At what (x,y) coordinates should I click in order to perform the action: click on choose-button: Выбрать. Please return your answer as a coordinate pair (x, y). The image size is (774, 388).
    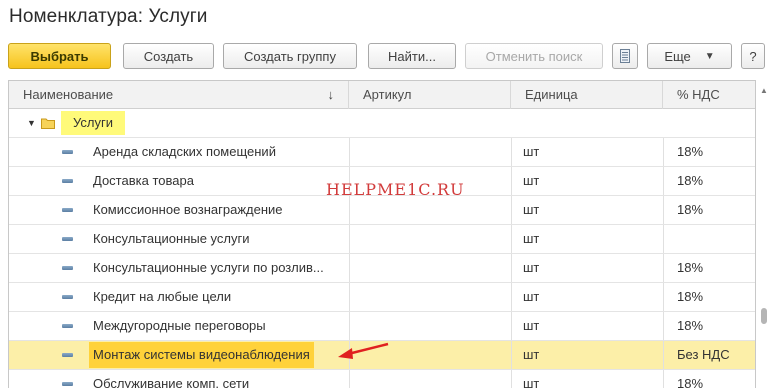
    Looking at the image, I should click on (59, 56).